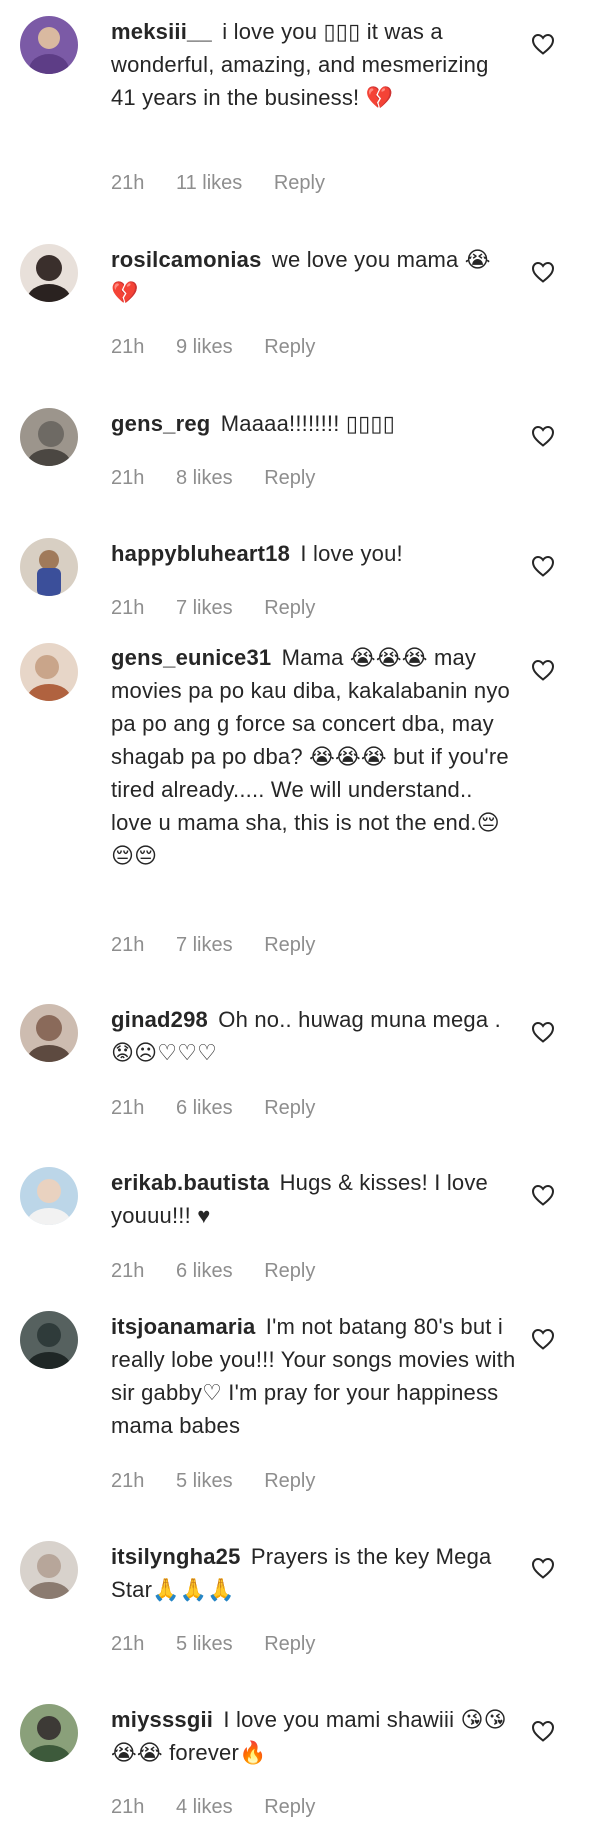 The height and width of the screenshot is (1837, 600). What do you see at coordinates (186, 259) in the screenshot?
I see `comment-username: rosilcamonias` at bounding box center [186, 259].